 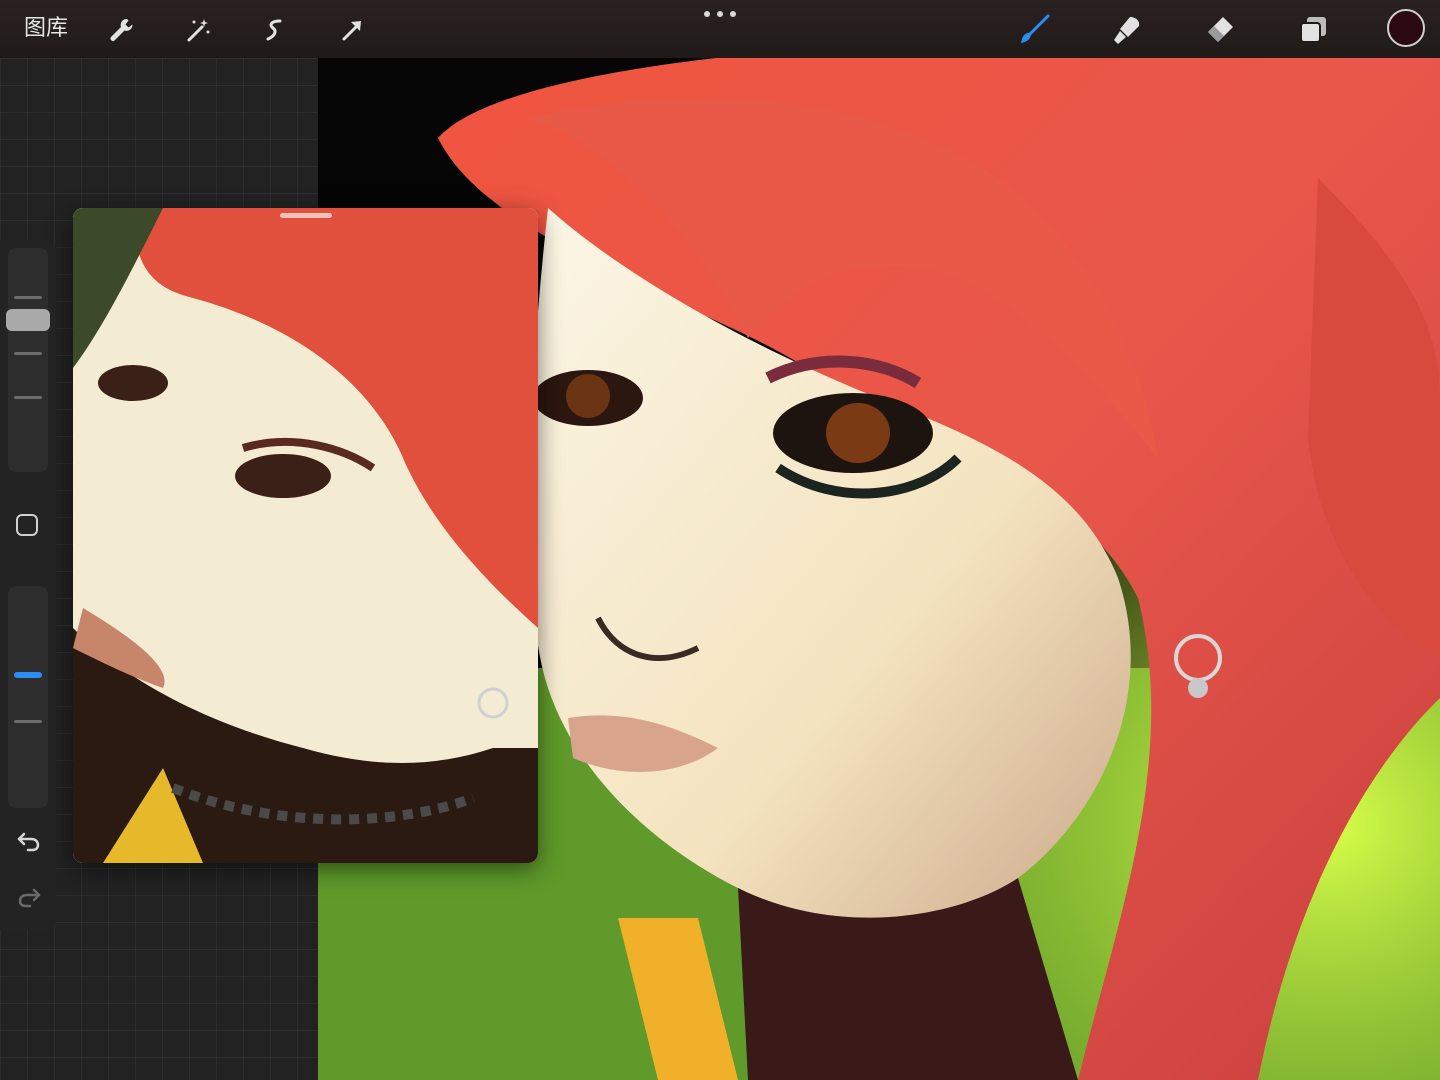 I want to click on brush-button, so click(x=1034, y=30).